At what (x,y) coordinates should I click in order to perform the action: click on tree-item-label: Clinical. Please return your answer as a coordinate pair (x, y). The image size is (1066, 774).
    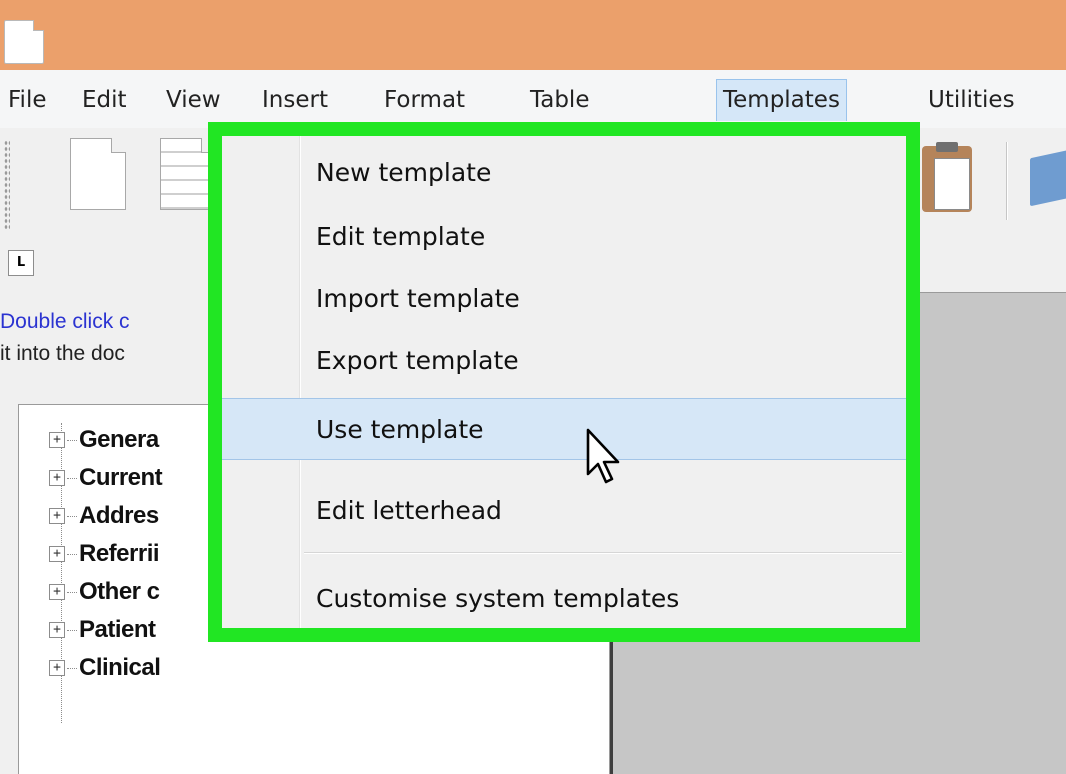
    Looking at the image, I should click on (120, 667).